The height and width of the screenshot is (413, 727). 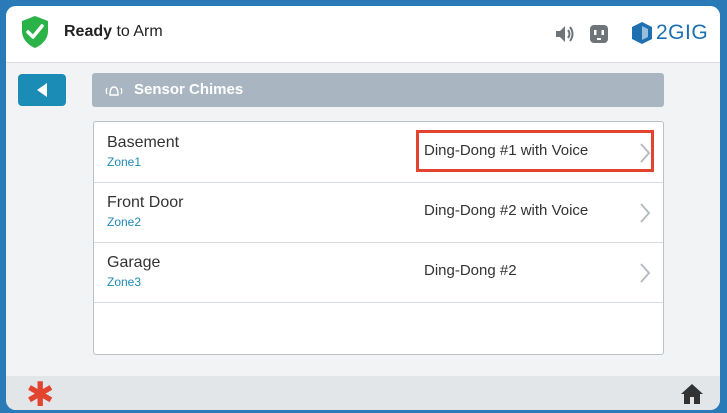 I want to click on shield-check-icon, so click(x=35, y=32).